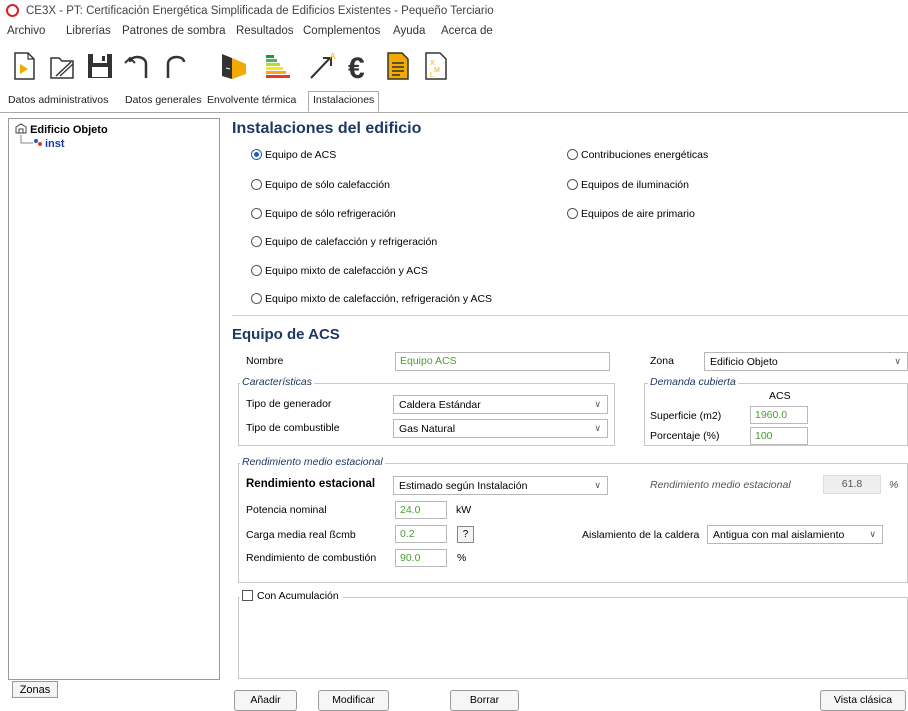 This screenshot has width=908, height=711. I want to click on menu-patrones-de-sombra: Patrones de sombra, so click(174, 31).